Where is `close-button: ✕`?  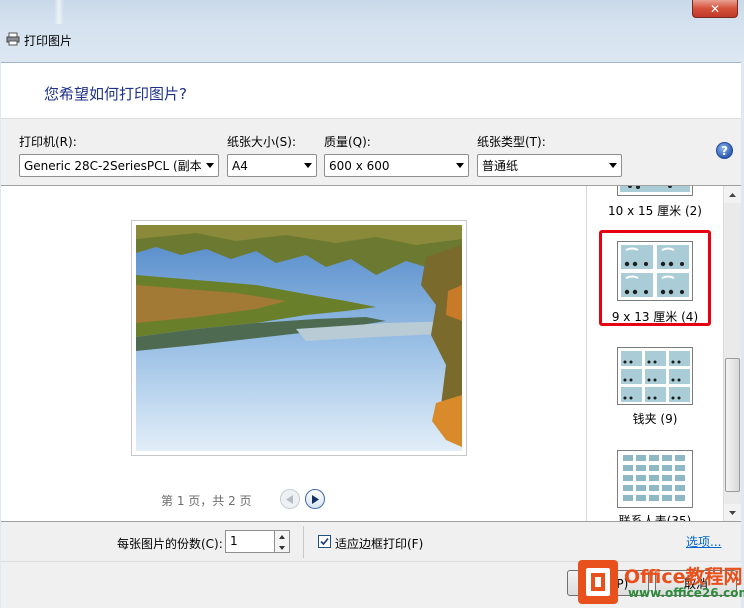
close-button: ✕ is located at coordinates (715, 9).